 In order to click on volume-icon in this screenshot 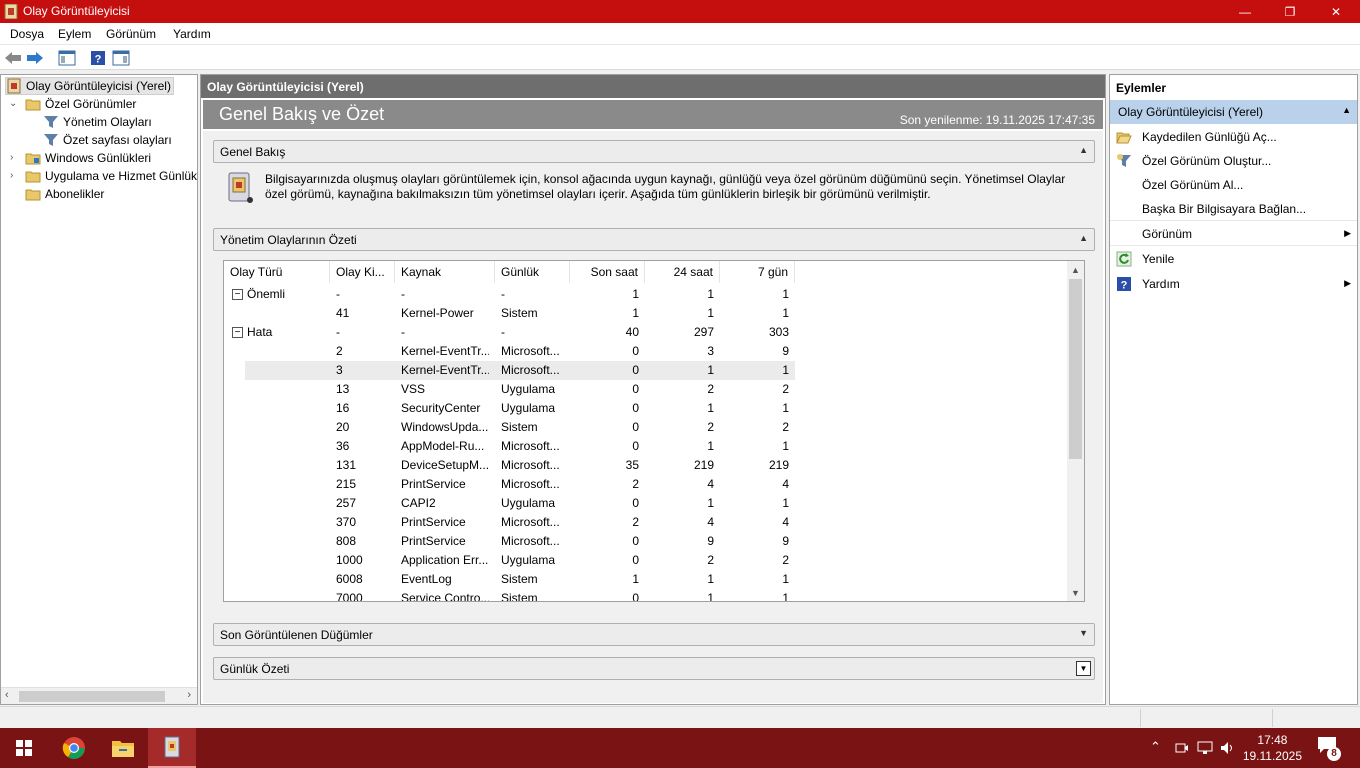, I will do `click(1228, 748)`.